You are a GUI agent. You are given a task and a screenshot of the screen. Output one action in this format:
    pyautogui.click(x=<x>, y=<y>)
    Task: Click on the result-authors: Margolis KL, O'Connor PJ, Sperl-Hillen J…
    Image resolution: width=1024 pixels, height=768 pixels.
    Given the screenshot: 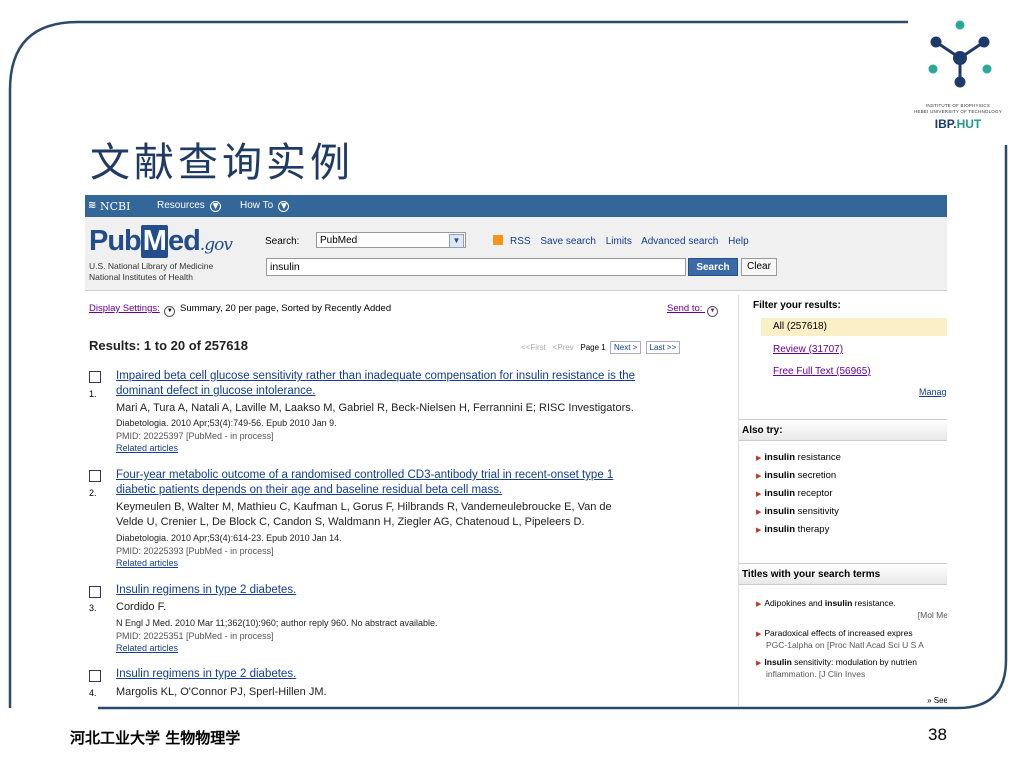 What is the action you would take?
    pyautogui.click(x=221, y=692)
    